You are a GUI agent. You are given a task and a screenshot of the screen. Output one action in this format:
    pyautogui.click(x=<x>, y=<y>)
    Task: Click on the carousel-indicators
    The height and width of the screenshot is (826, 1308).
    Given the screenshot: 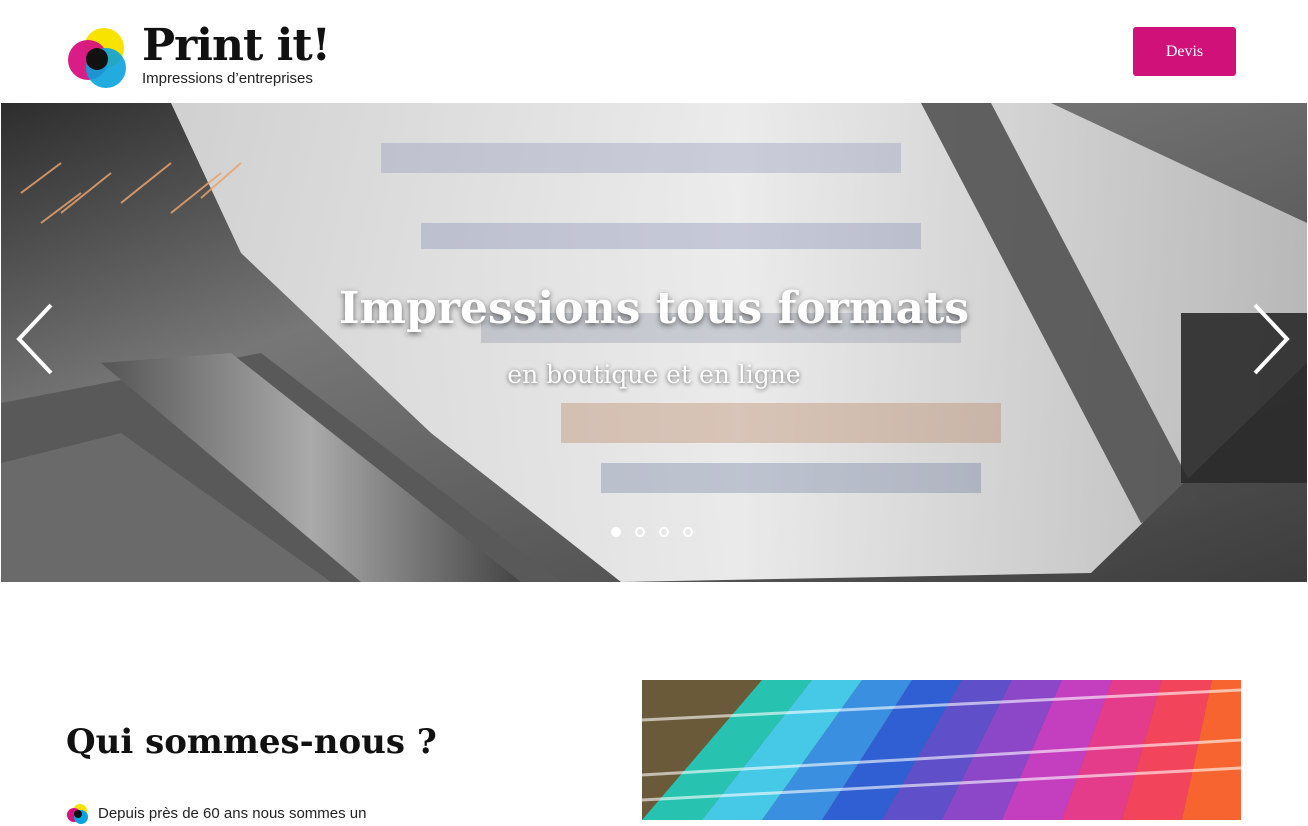 What is the action you would take?
    pyautogui.click(x=656, y=535)
    